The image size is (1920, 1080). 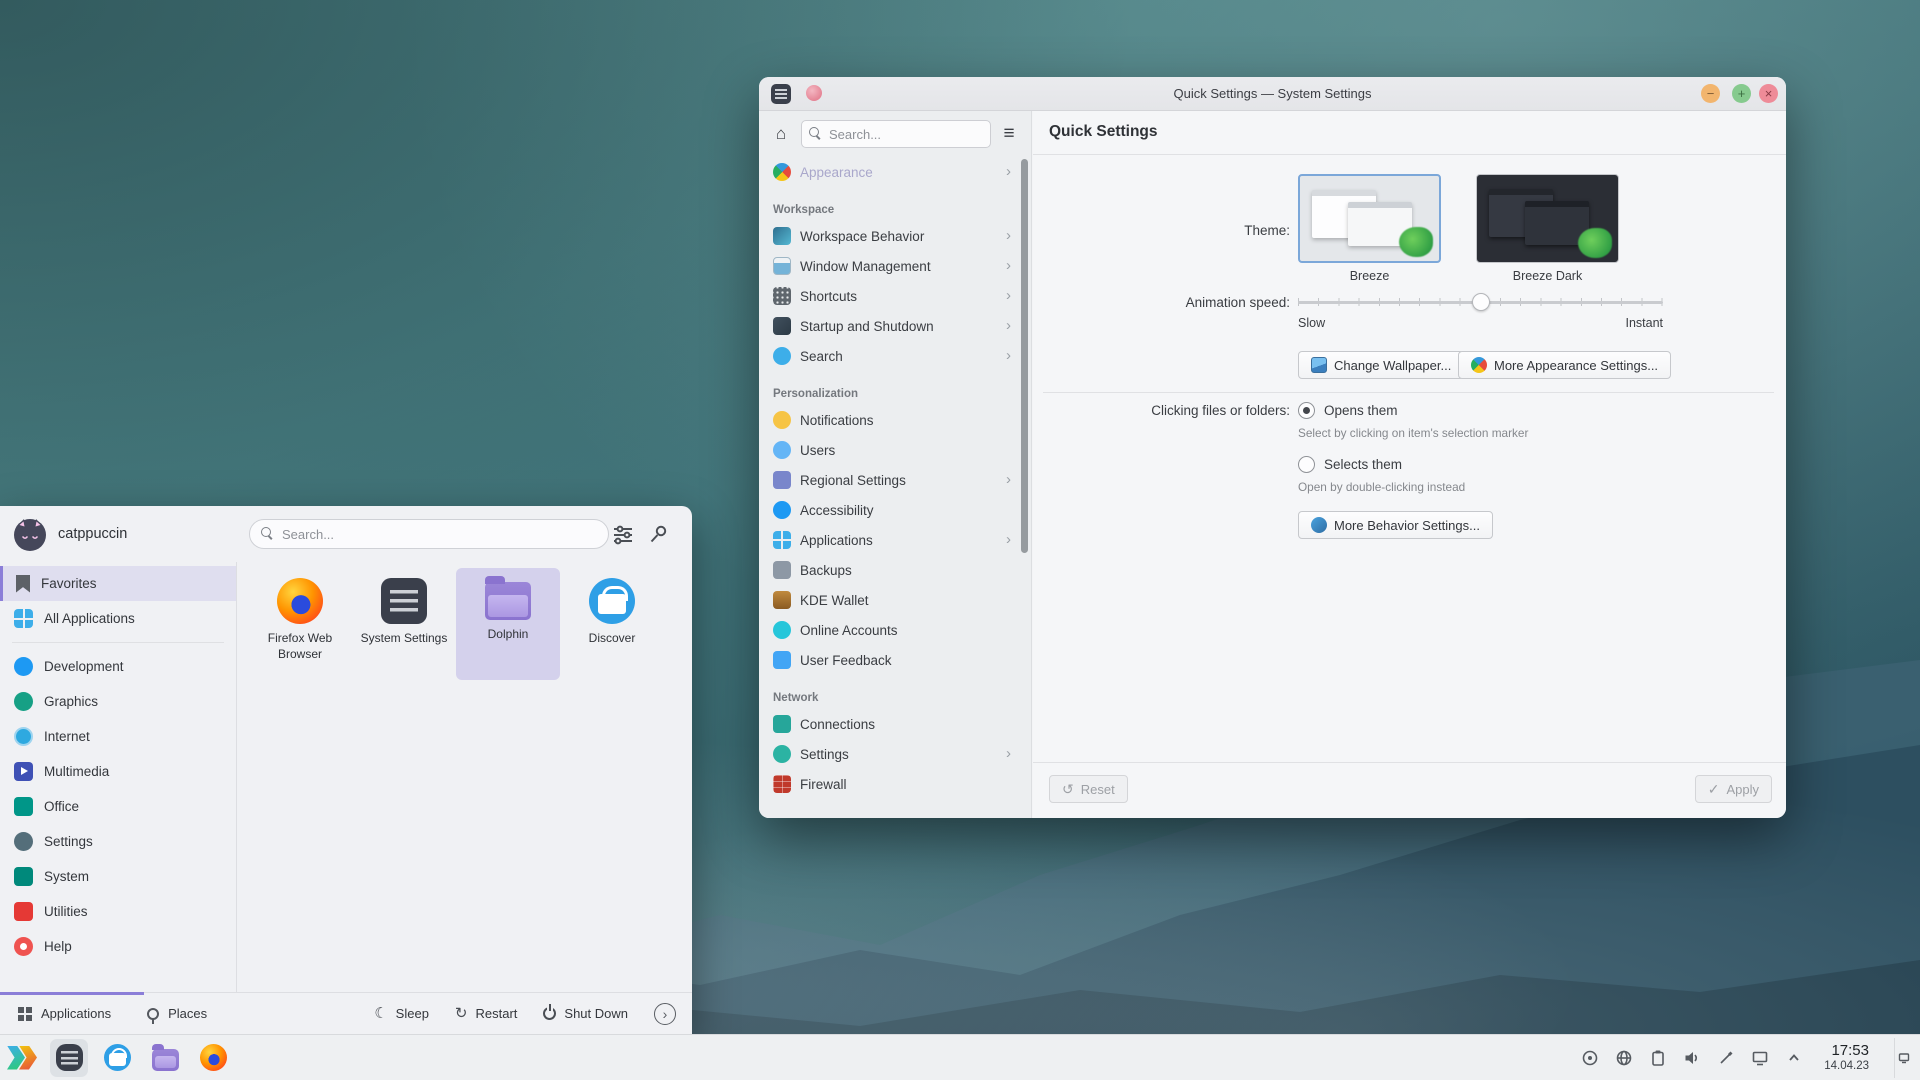 I want to click on category-settings: Settings, so click(x=118, y=841).